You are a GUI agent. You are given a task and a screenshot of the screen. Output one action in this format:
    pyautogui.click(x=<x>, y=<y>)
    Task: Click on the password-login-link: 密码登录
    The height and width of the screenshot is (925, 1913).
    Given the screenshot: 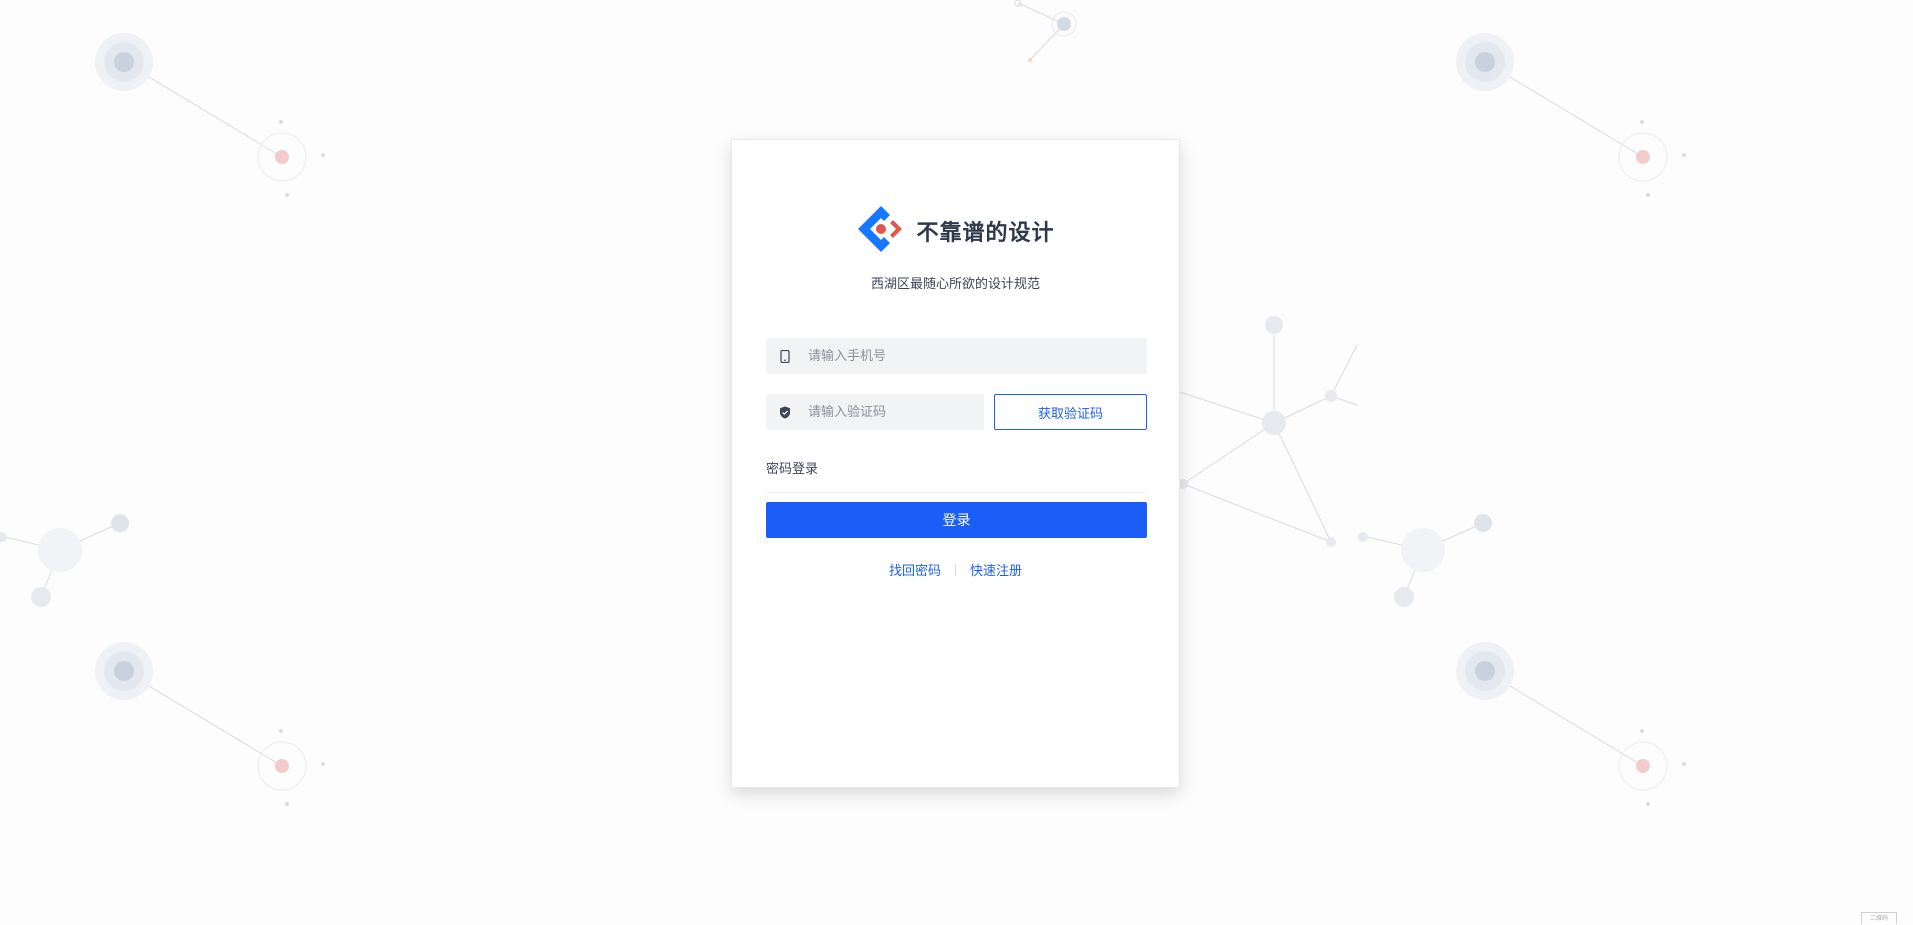 What is the action you would take?
    pyautogui.click(x=792, y=467)
    